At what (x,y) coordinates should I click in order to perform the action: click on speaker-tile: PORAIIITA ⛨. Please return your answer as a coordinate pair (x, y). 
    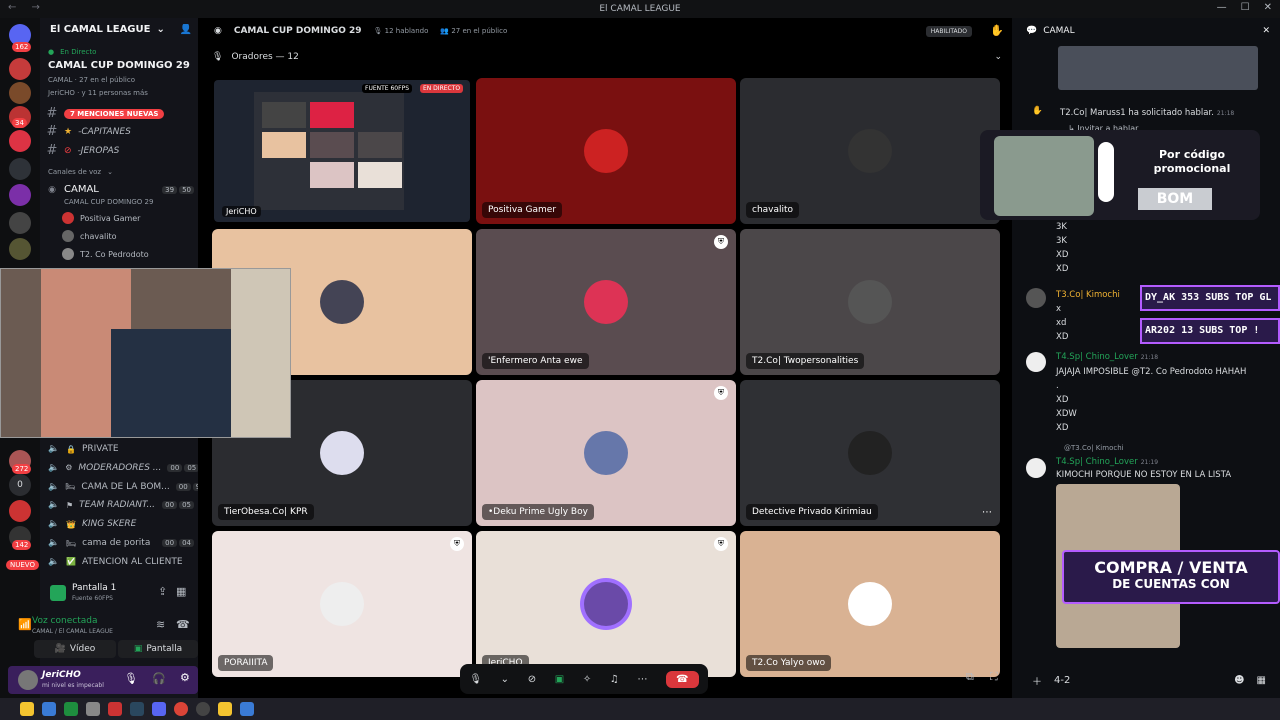
    Looking at the image, I should click on (342, 604).